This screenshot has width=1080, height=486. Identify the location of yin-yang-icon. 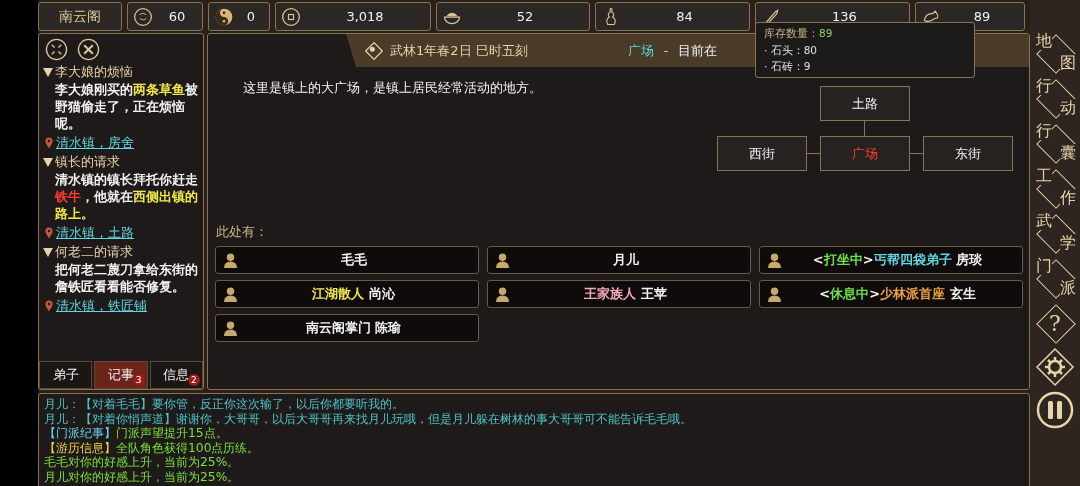
(224, 16).